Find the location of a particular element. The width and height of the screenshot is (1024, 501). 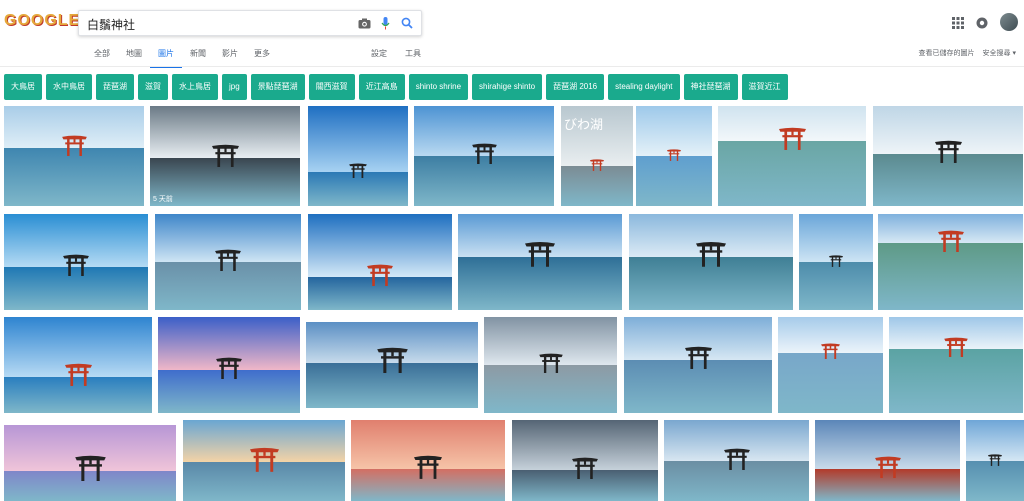

chip: 景點琵琶湖 is located at coordinates (277, 87).